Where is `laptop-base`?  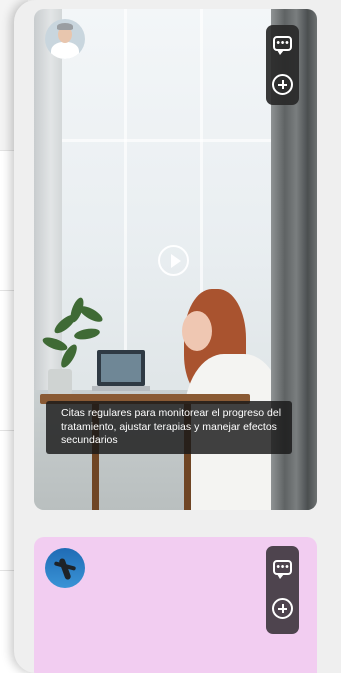
laptop-base is located at coordinates (121, 388).